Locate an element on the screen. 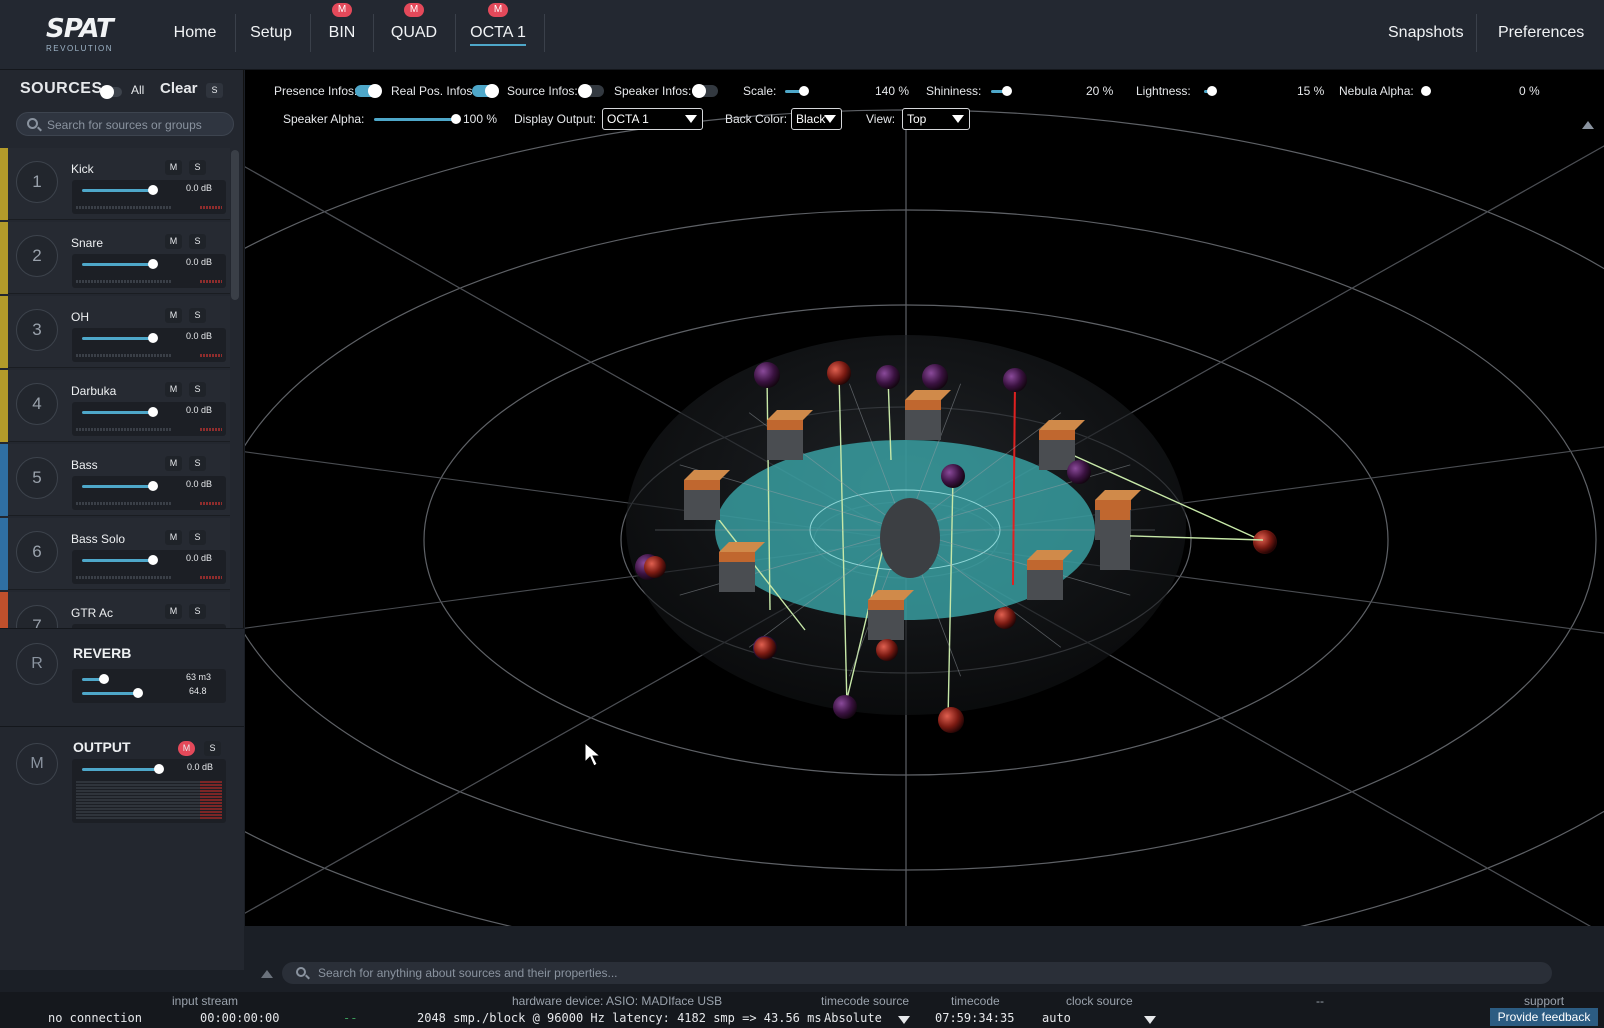 The image size is (1604, 1028). source-strip: 5 Bass M S 0.0 dB is located at coordinates (115, 480).